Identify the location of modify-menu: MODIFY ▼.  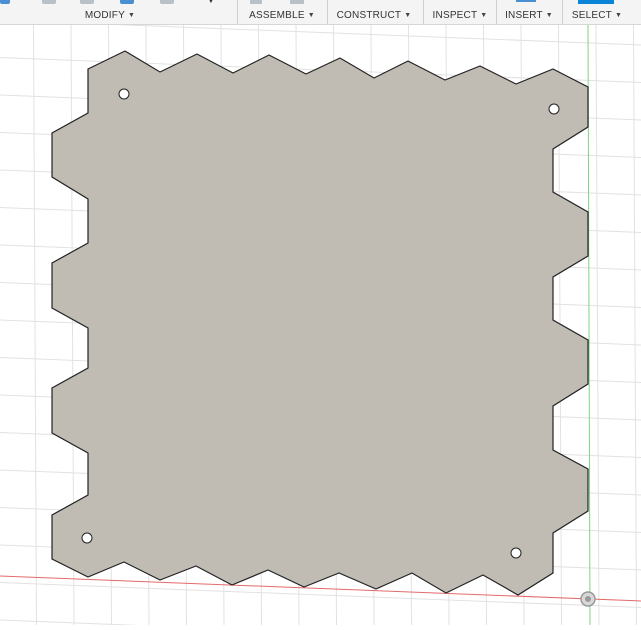
(110, 12).